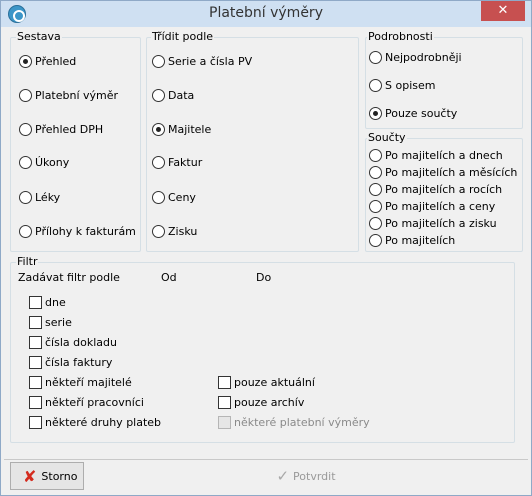  What do you see at coordinates (173, 95) in the screenshot?
I see `radio-data: Data` at bounding box center [173, 95].